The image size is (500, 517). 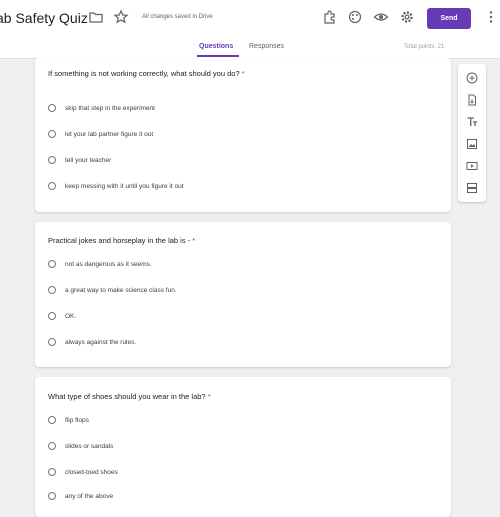 I want to click on option-label: tell your teacher, so click(x=88, y=160).